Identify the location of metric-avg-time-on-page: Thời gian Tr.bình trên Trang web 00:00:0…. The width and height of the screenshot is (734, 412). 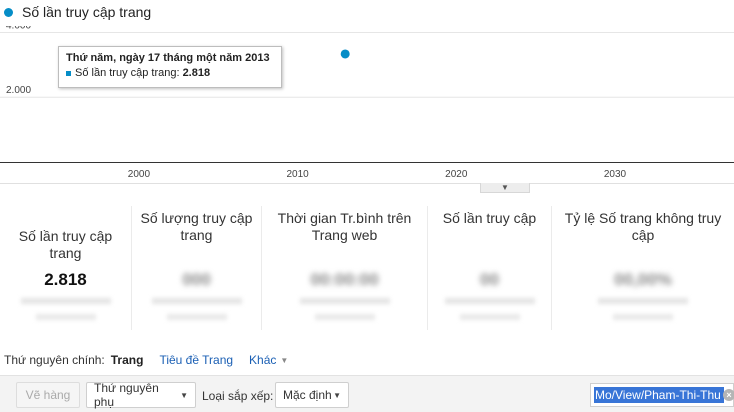
(345, 268).